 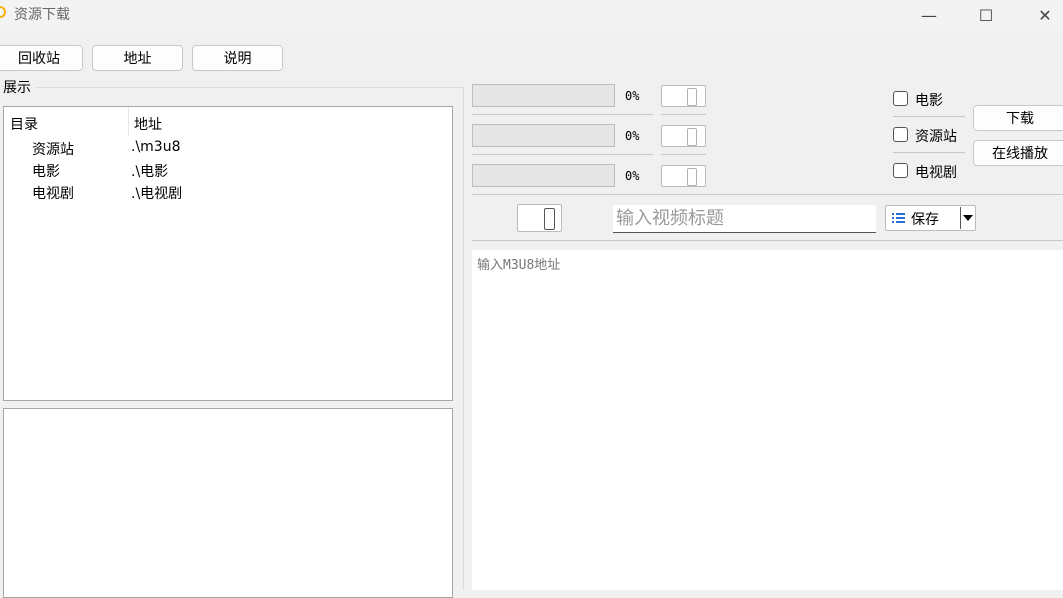 I want to click on column-separator, so click(x=128, y=122).